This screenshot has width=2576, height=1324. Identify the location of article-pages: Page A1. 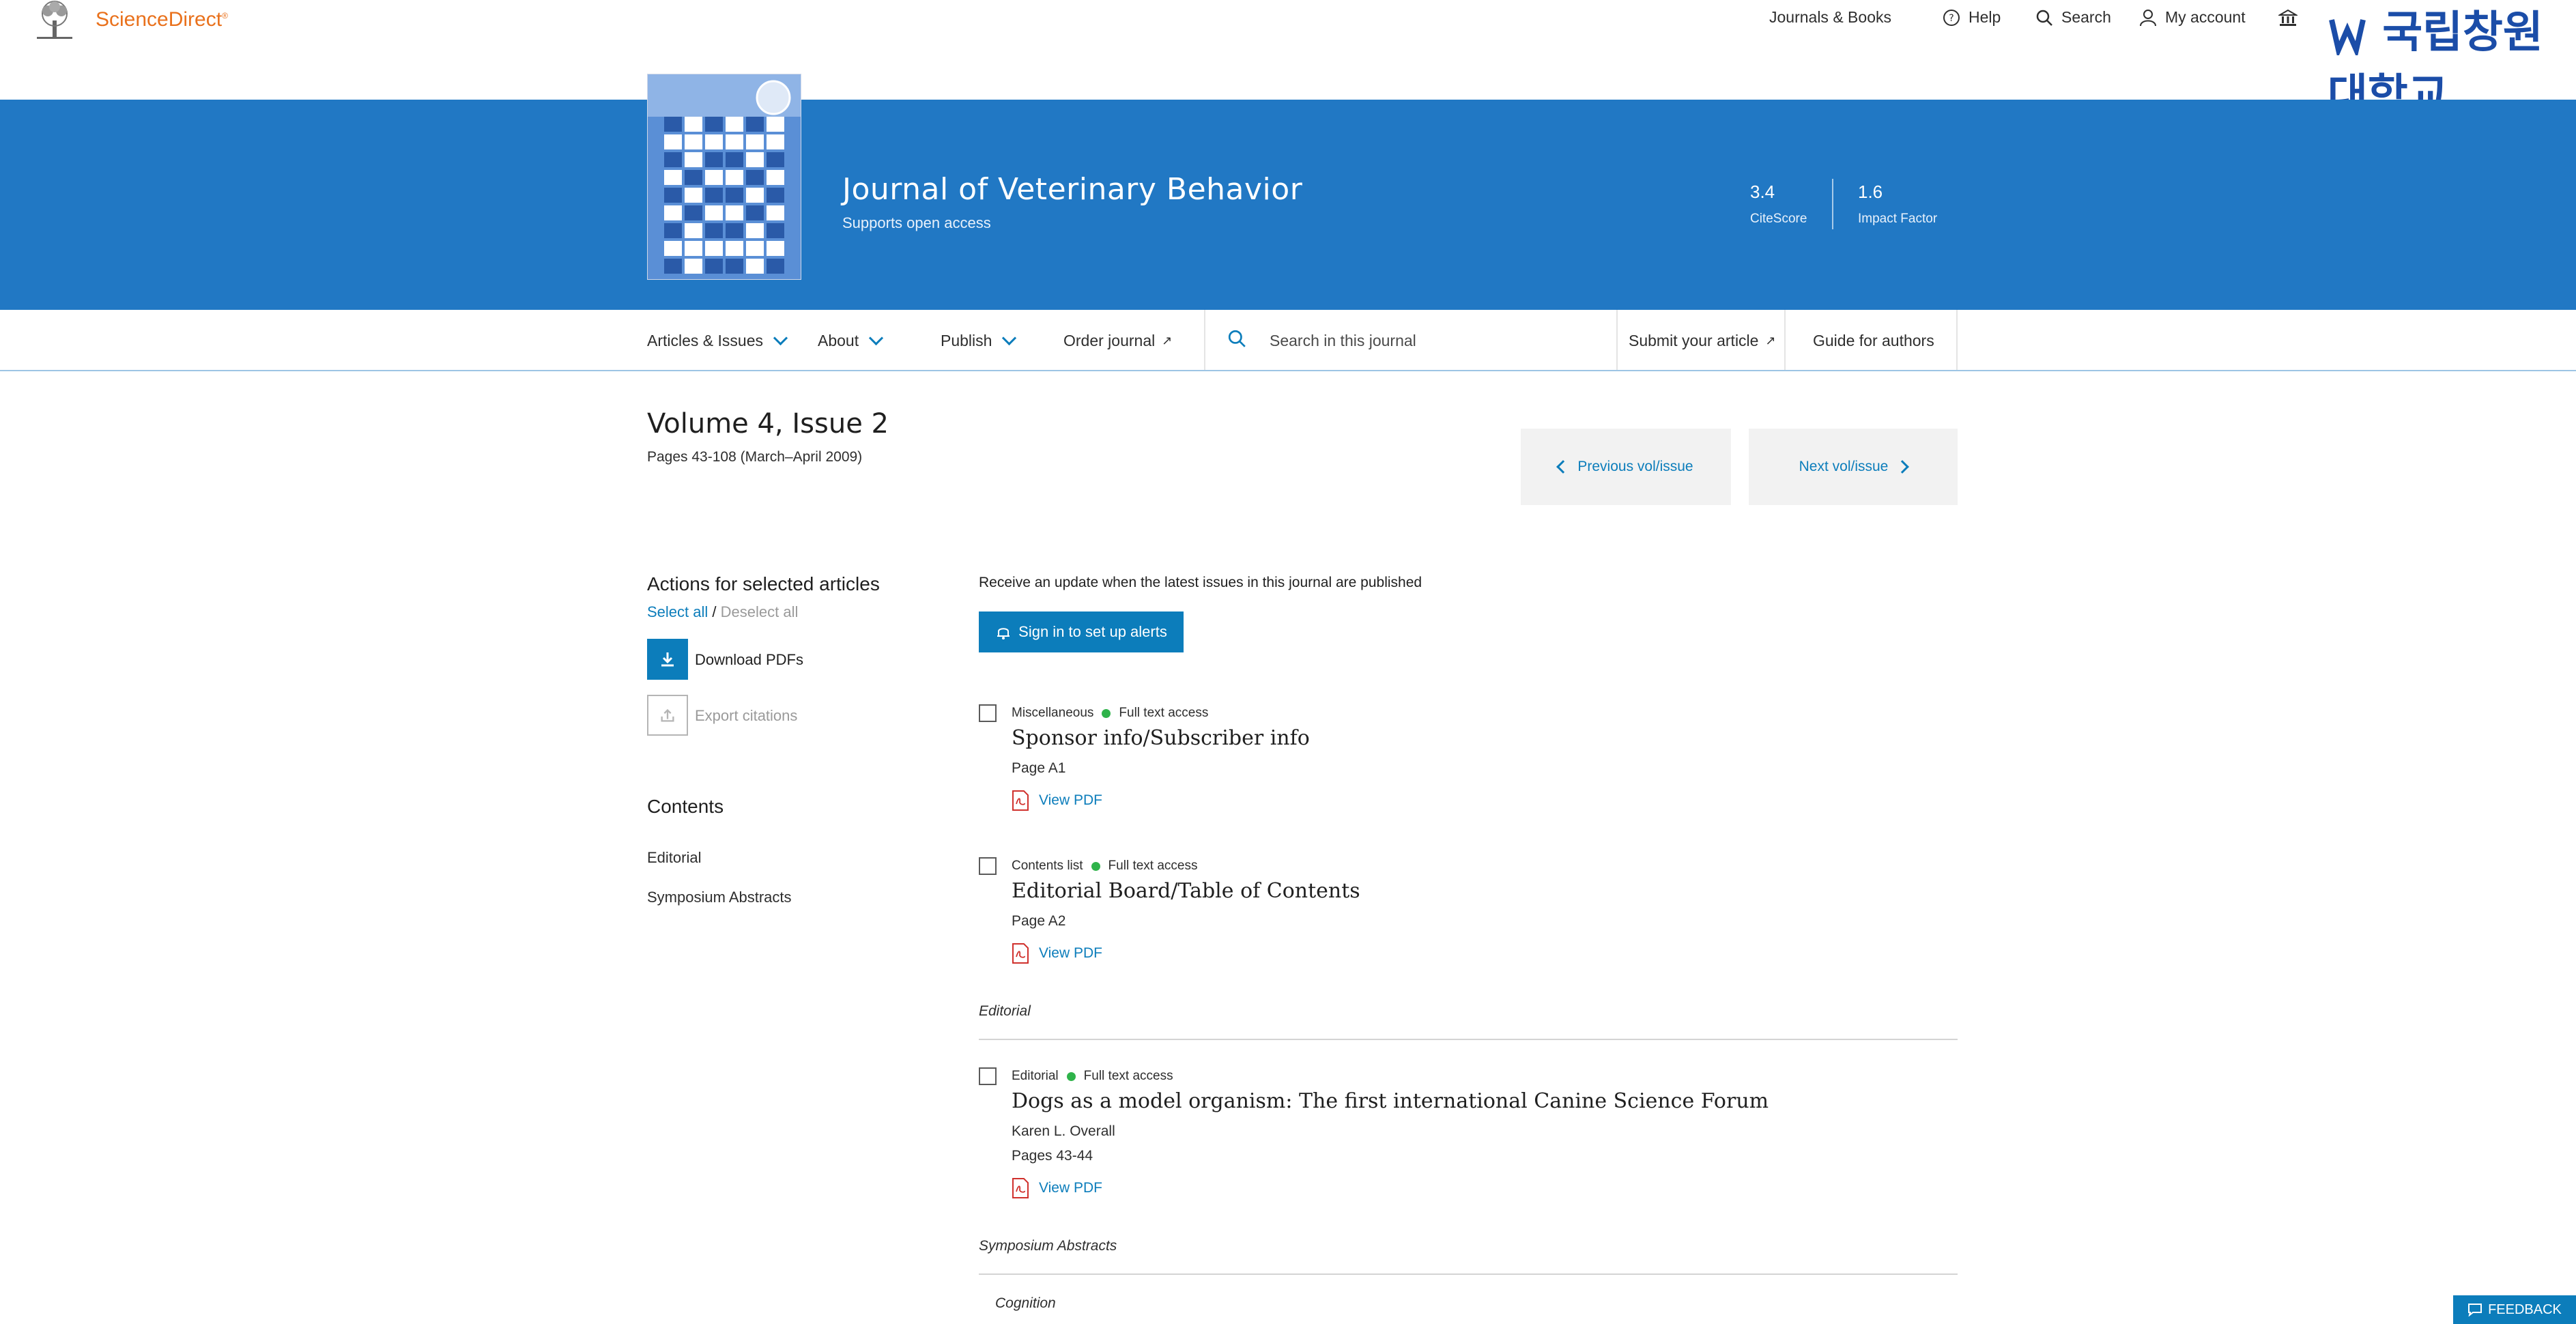
(1039, 768).